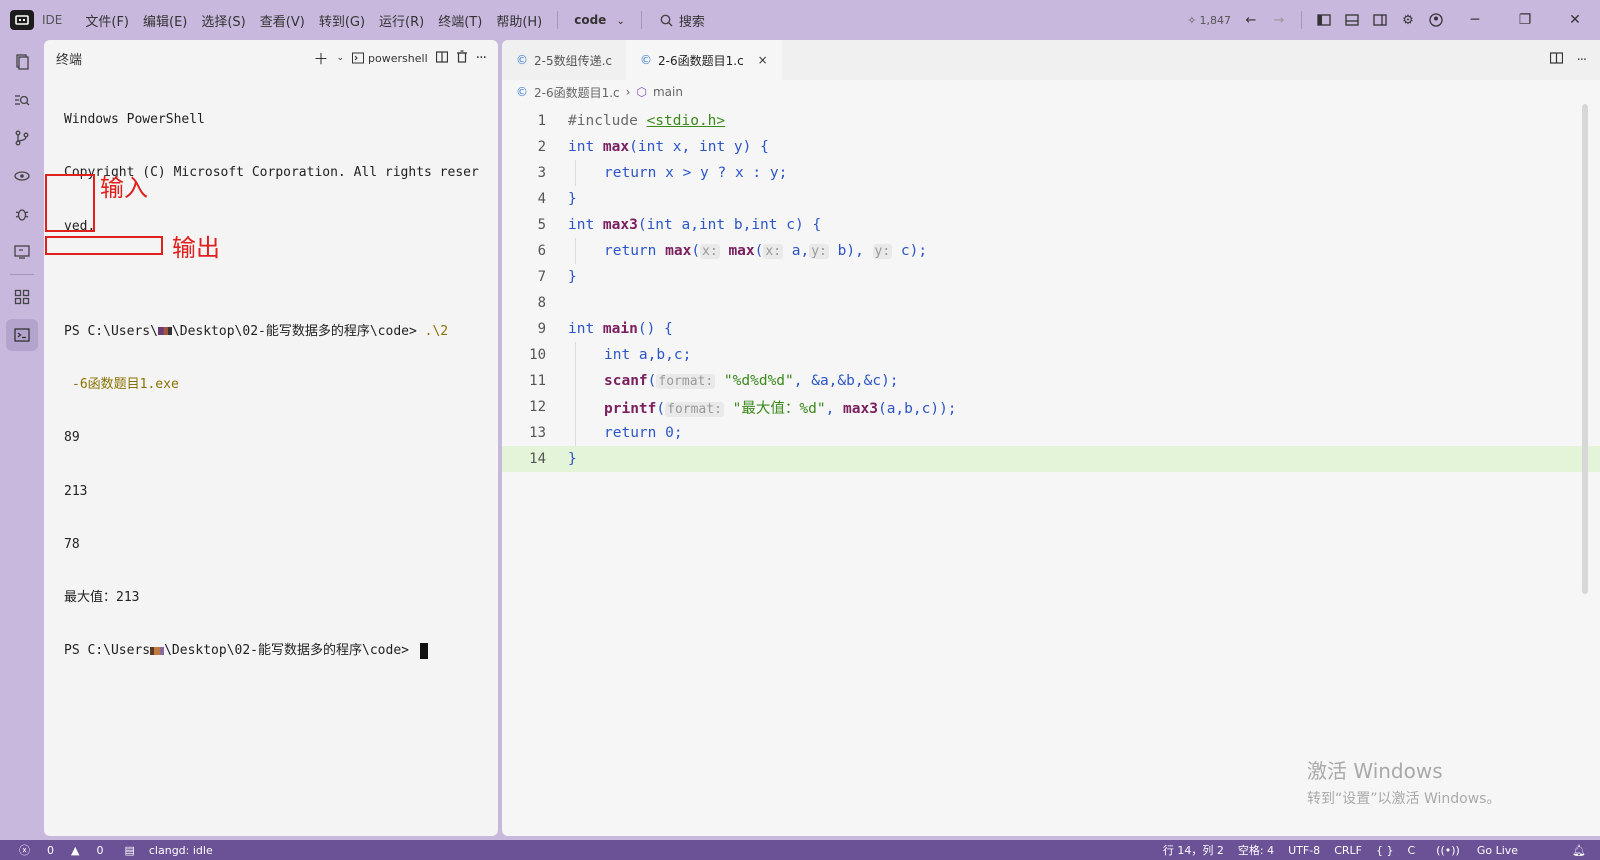 This screenshot has height=860, width=1600. Describe the element at coordinates (107, 20) in the screenshot. I see `menu-file: 文件(F)` at that location.